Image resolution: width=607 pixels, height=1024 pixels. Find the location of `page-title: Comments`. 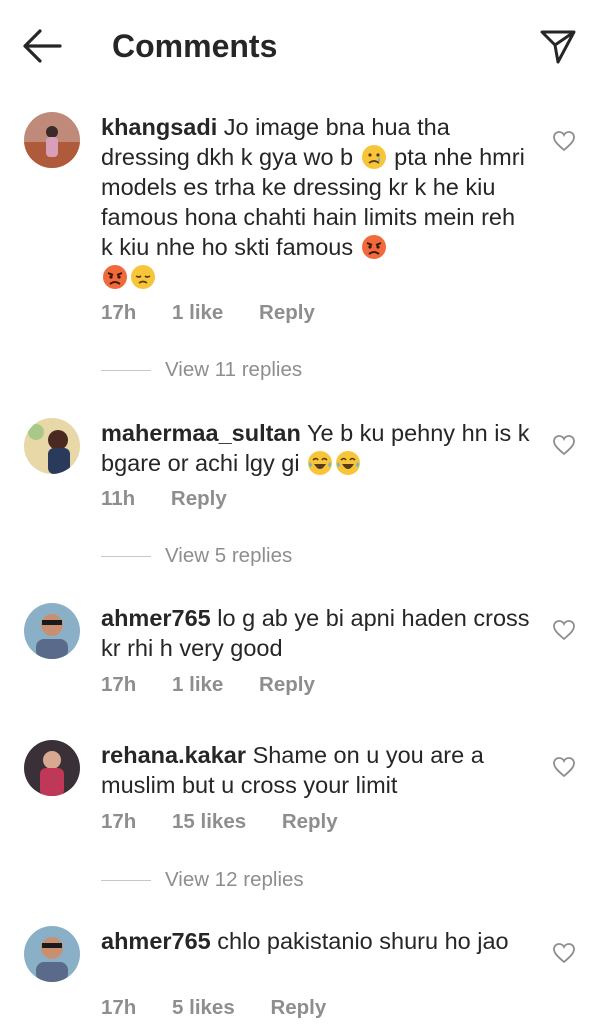

page-title: Comments is located at coordinates (195, 46).